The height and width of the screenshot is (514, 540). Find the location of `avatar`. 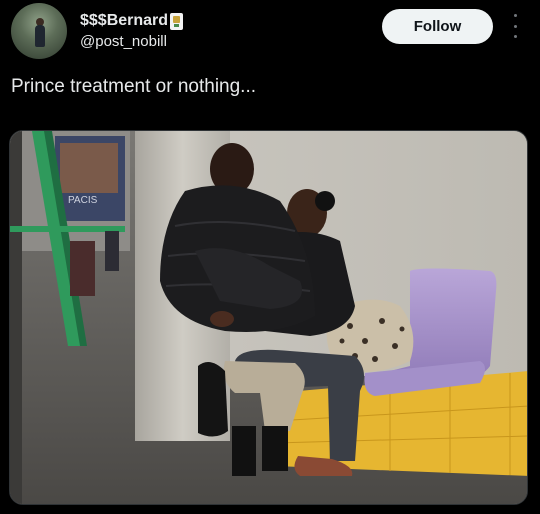

avatar is located at coordinates (39, 31).